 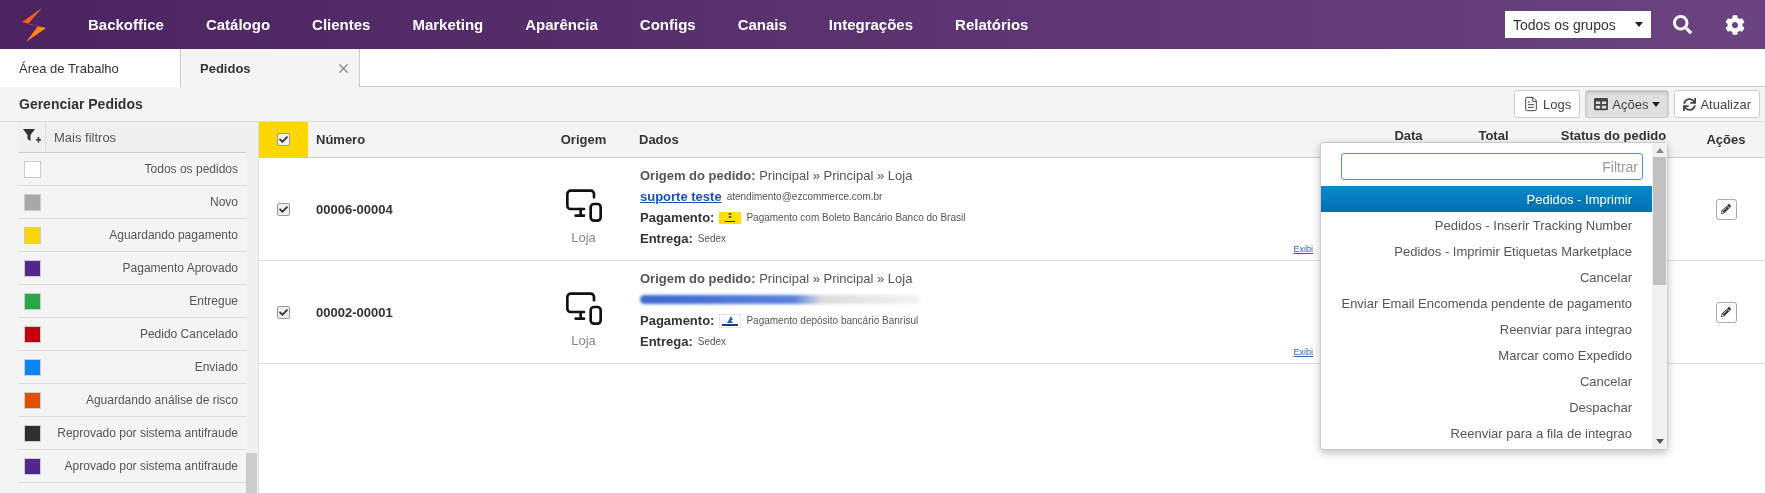 I want to click on menu-item: Reenviar para a fila de integrao, so click(x=1486, y=433).